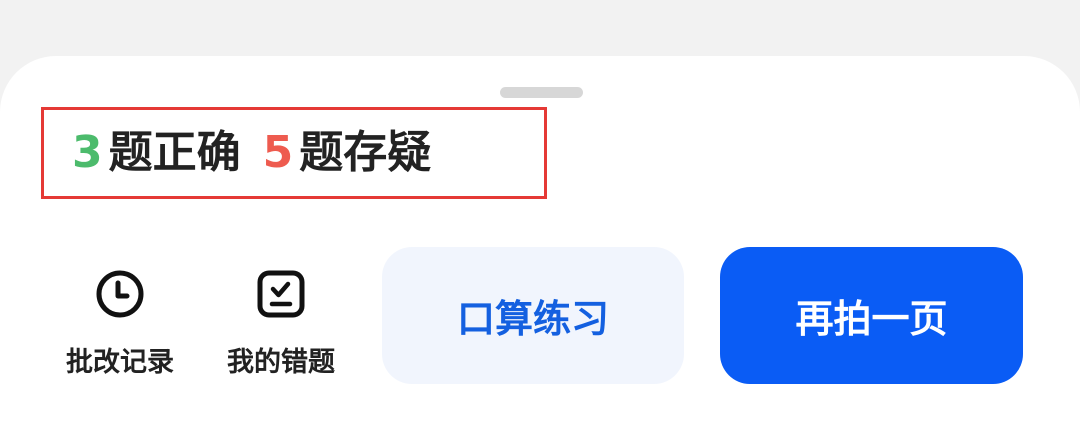 The image size is (1080, 440). What do you see at coordinates (365, 152) in the screenshot?
I see `doubt-label: 题存疑` at bounding box center [365, 152].